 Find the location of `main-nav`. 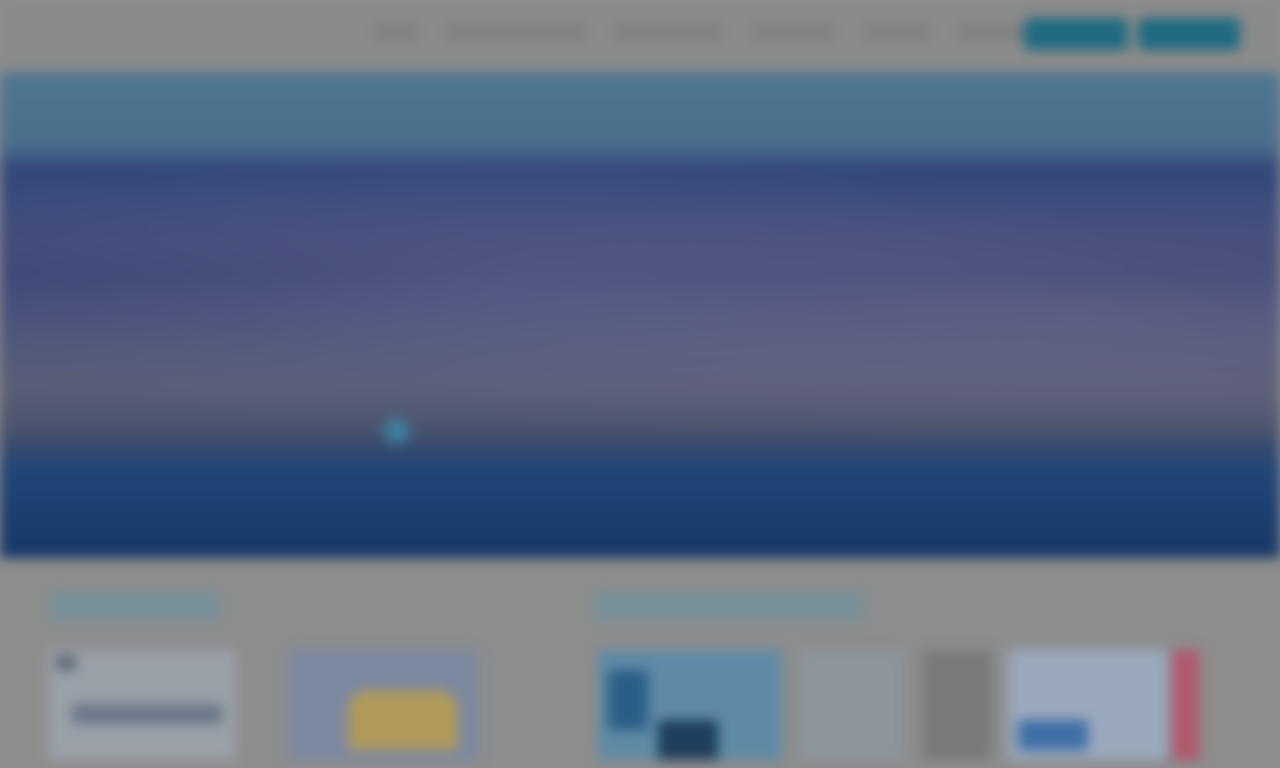

main-nav is located at coordinates (703, 32).